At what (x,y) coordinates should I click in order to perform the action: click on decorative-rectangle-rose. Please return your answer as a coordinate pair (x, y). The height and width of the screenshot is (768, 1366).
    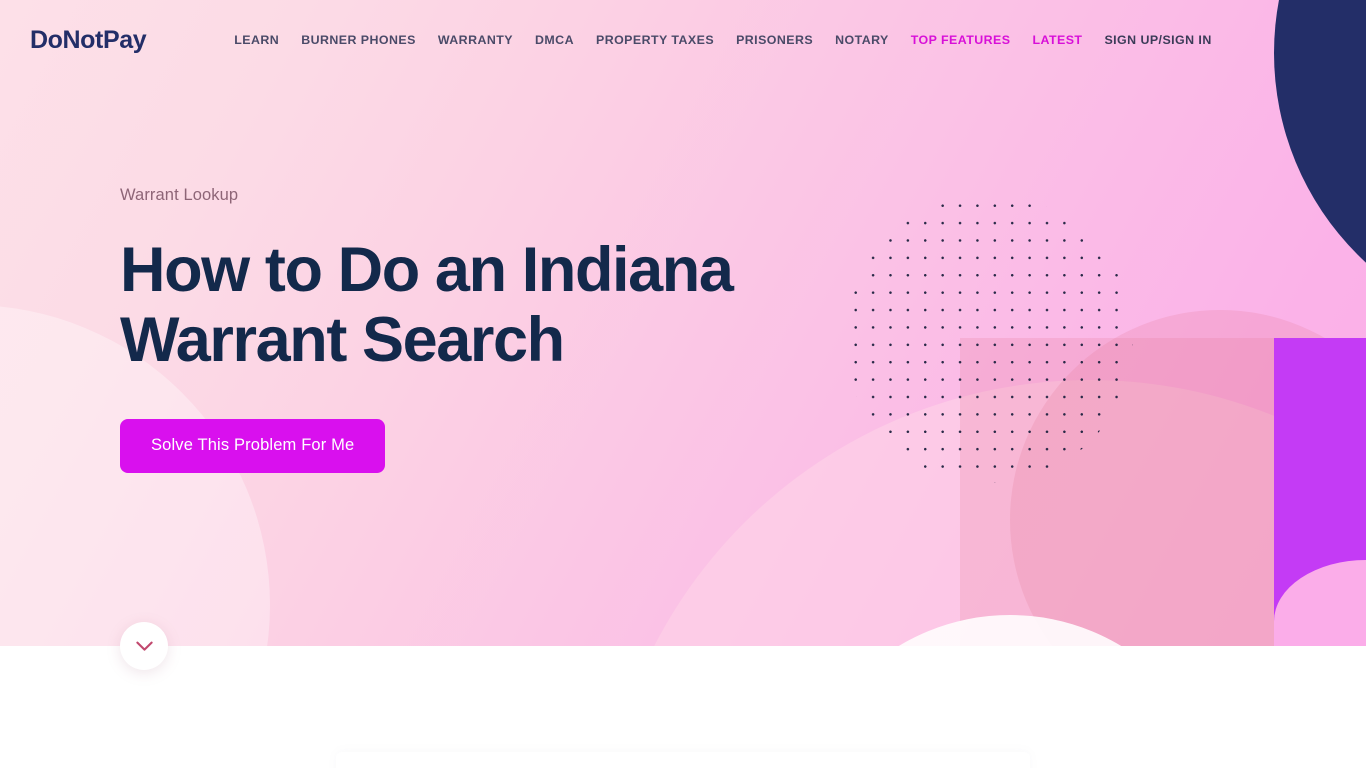
    Looking at the image, I should click on (1163, 492).